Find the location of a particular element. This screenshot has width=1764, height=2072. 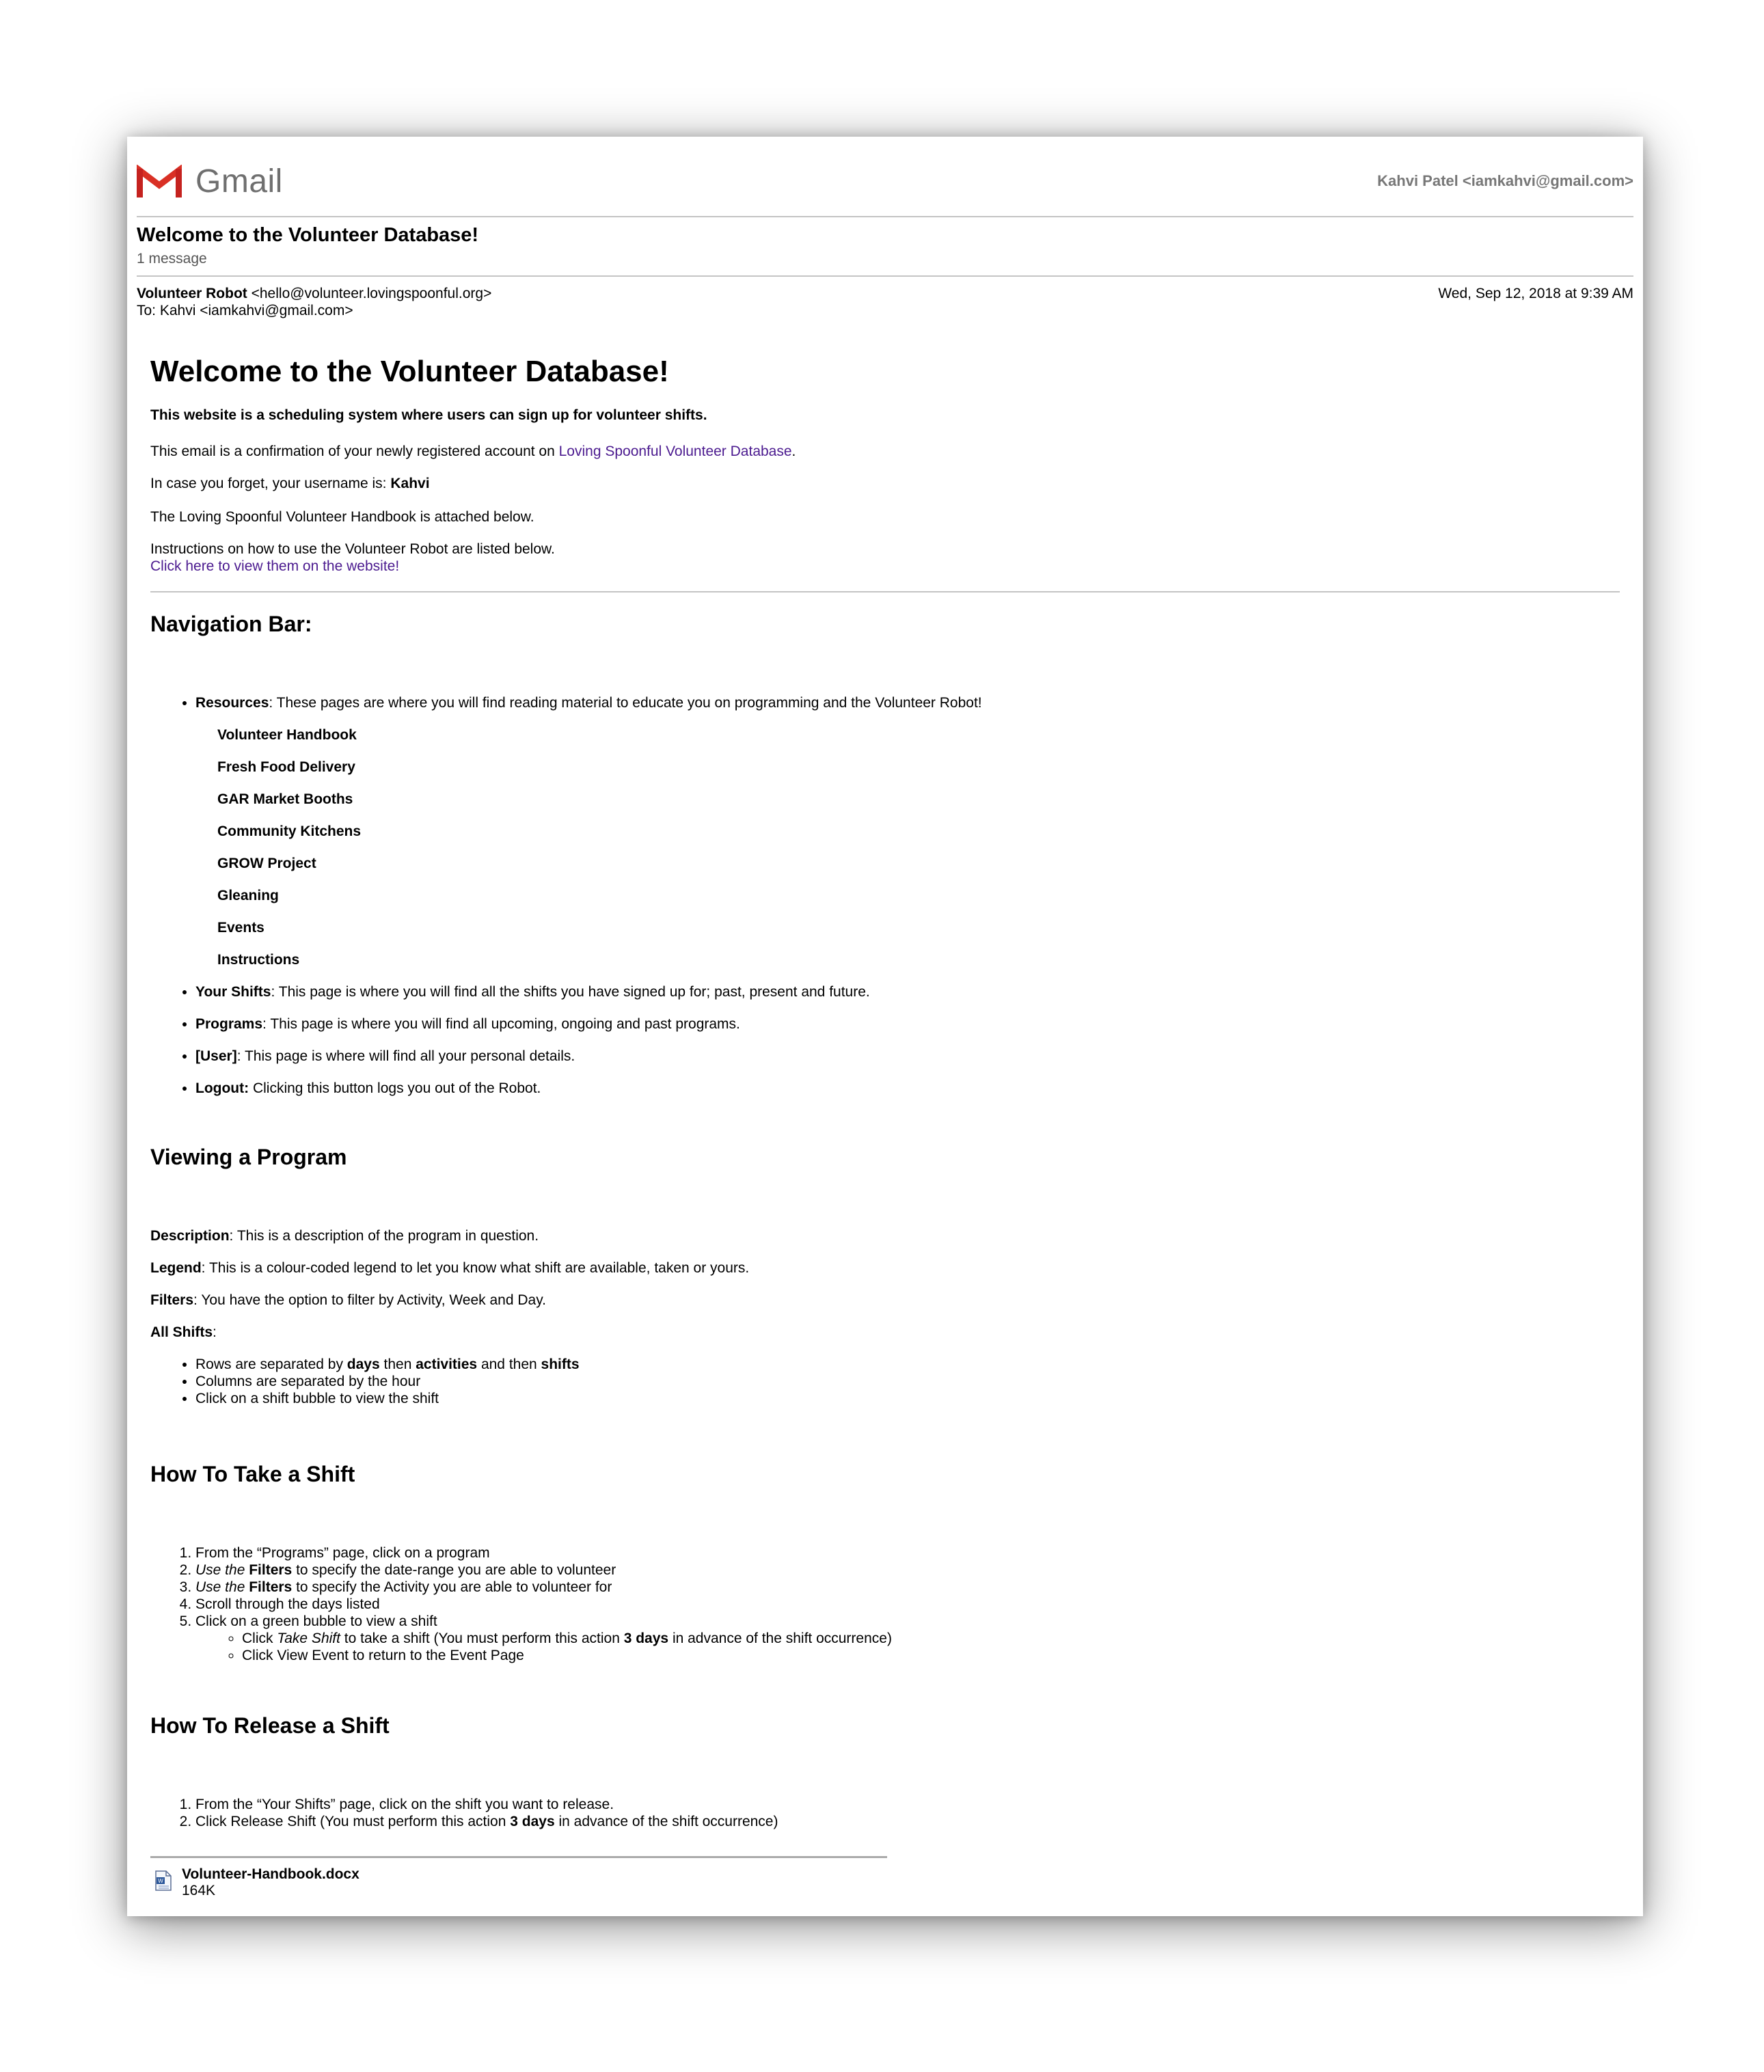

email-title: Welcome to the Volunteer Database! is located at coordinates (409, 371).